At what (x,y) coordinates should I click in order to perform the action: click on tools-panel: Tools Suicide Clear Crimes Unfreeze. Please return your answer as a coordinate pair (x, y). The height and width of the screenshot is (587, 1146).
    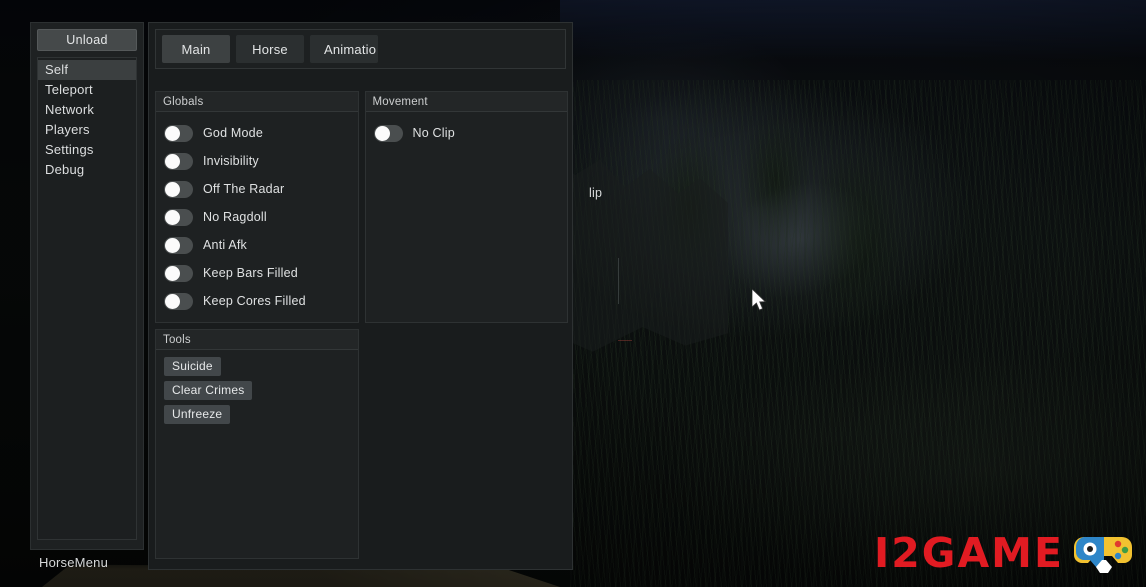
    Looking at the image, I should click on (257, 444).